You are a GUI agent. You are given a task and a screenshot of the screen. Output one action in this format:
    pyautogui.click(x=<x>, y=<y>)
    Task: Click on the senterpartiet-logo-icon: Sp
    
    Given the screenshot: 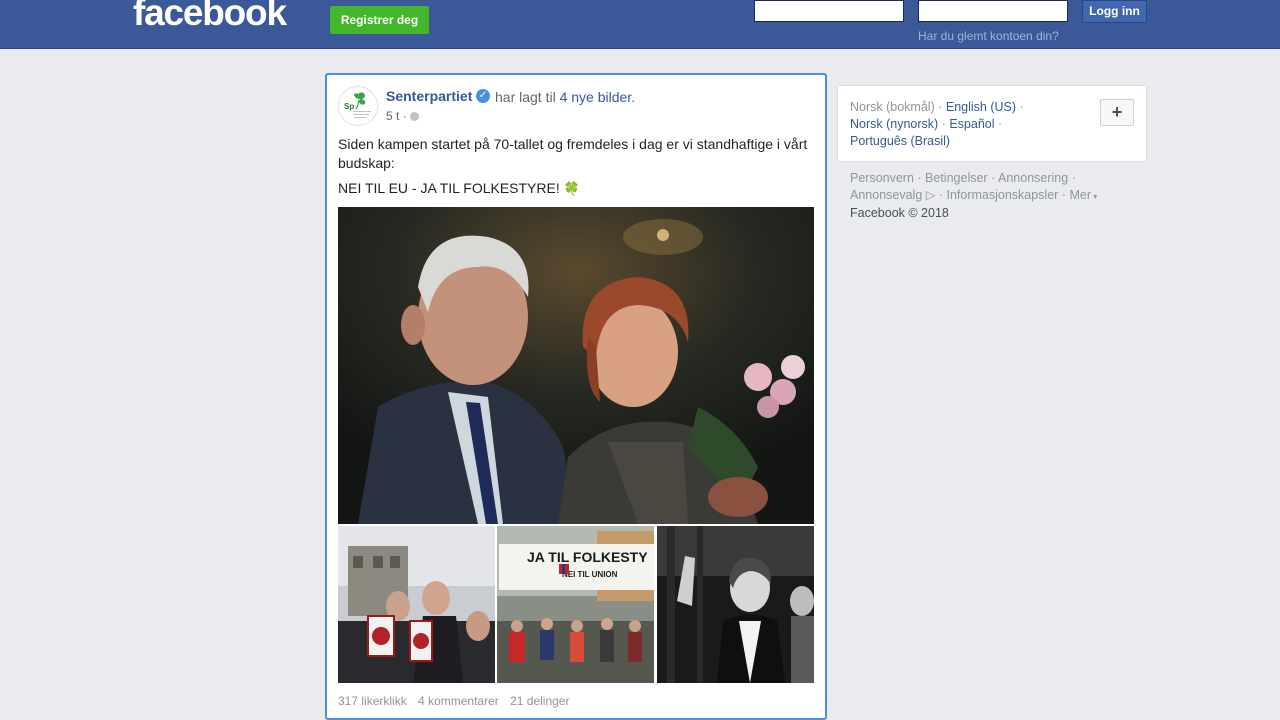 What is the action you would take?
    pyautogui.click(x=358, y=106)
    